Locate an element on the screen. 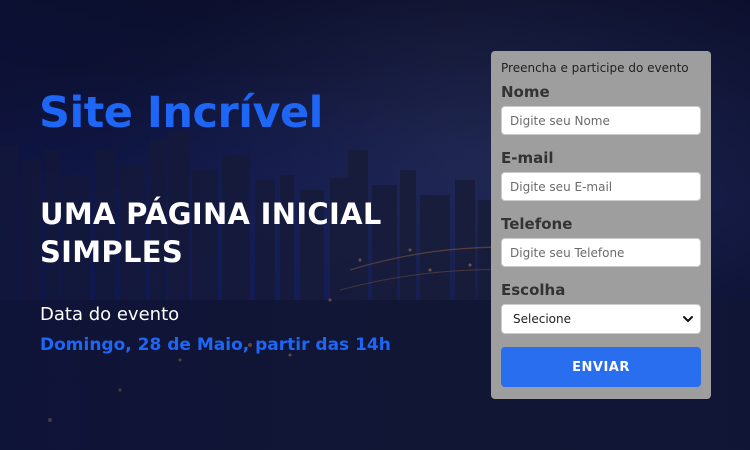  phone-label: Telefone is located at coordinates (537, 224).